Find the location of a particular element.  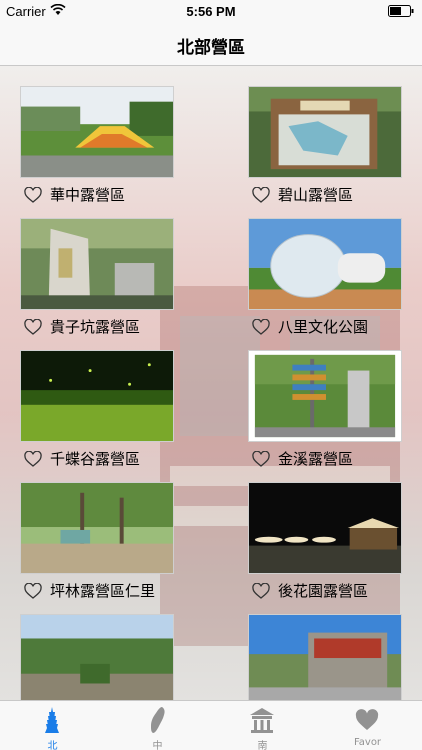

tab-label: 北 is located at coordinates (52, 745).